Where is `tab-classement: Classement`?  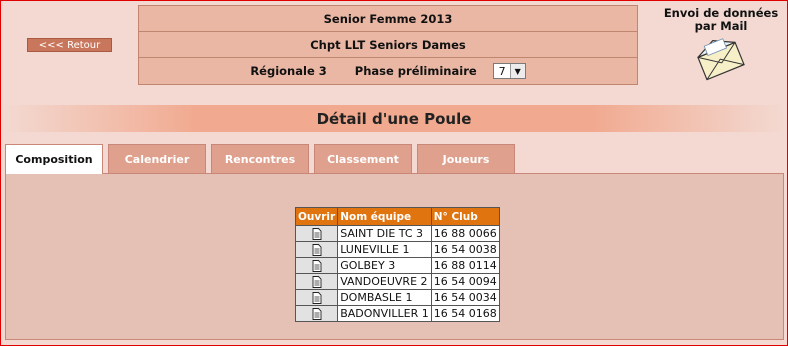
tab-classement: Classement is located at coordinates (363, 158).